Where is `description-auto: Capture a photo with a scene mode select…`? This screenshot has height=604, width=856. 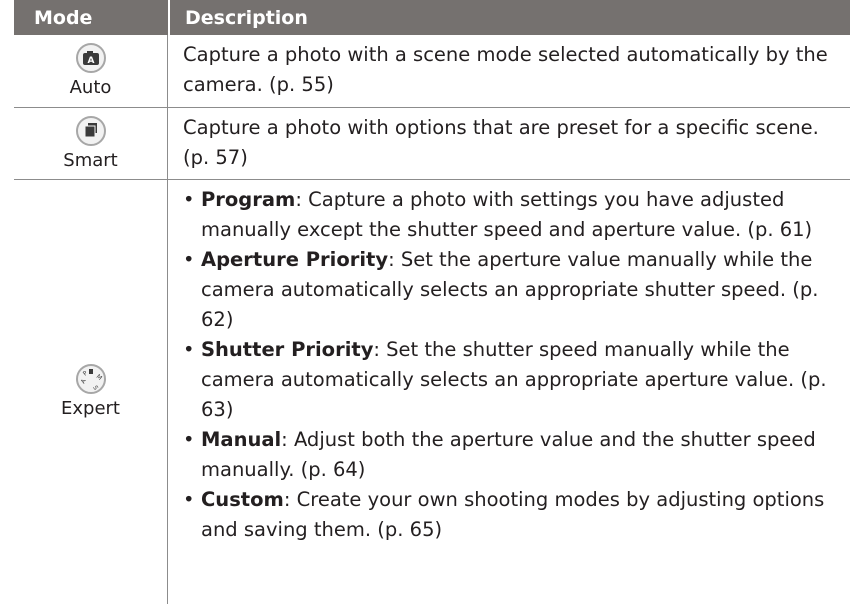
description-auto: Capture a photo with a scene mode select… is located at coordinates (505, 69).